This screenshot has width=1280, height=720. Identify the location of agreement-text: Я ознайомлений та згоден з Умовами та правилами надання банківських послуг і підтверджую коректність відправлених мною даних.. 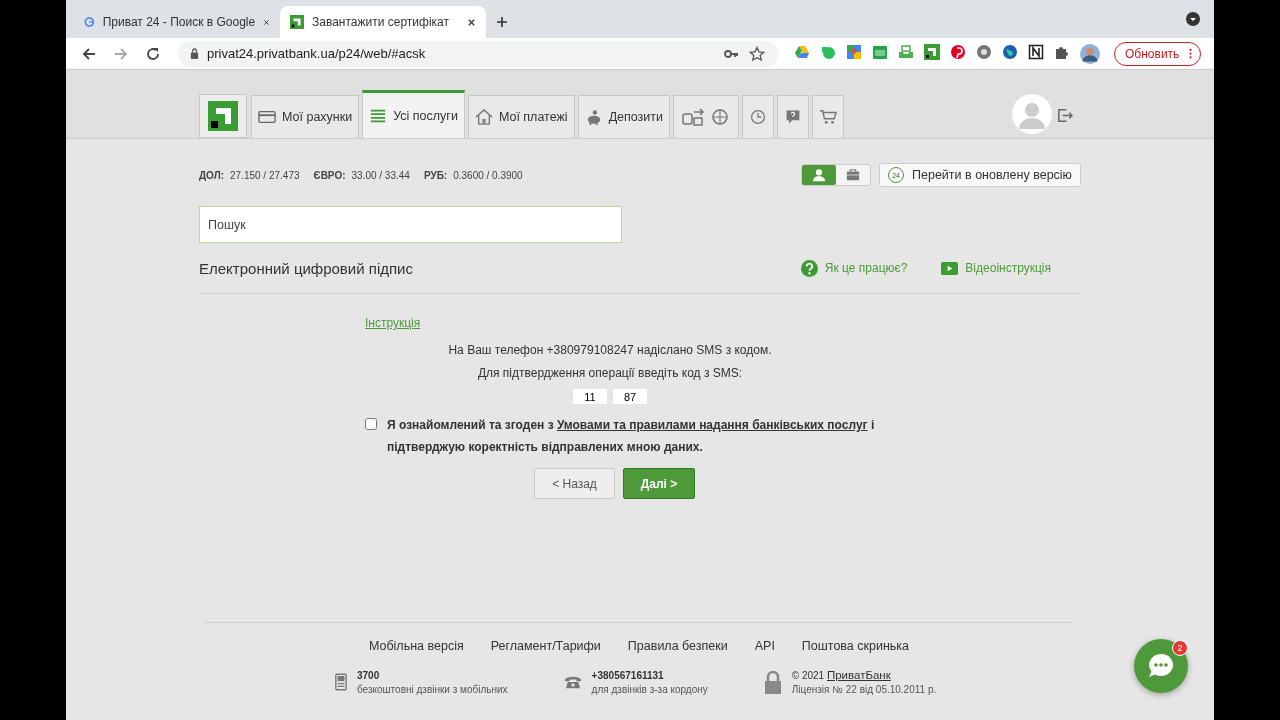
(631, 436).